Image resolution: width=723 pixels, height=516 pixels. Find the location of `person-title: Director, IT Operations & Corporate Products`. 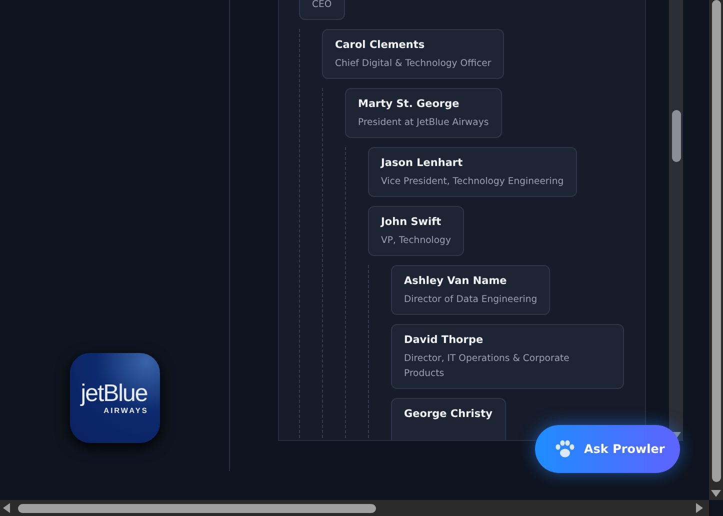

person-title: Director, IT Operations & Corporate Products is located at coordinates (487, 366).